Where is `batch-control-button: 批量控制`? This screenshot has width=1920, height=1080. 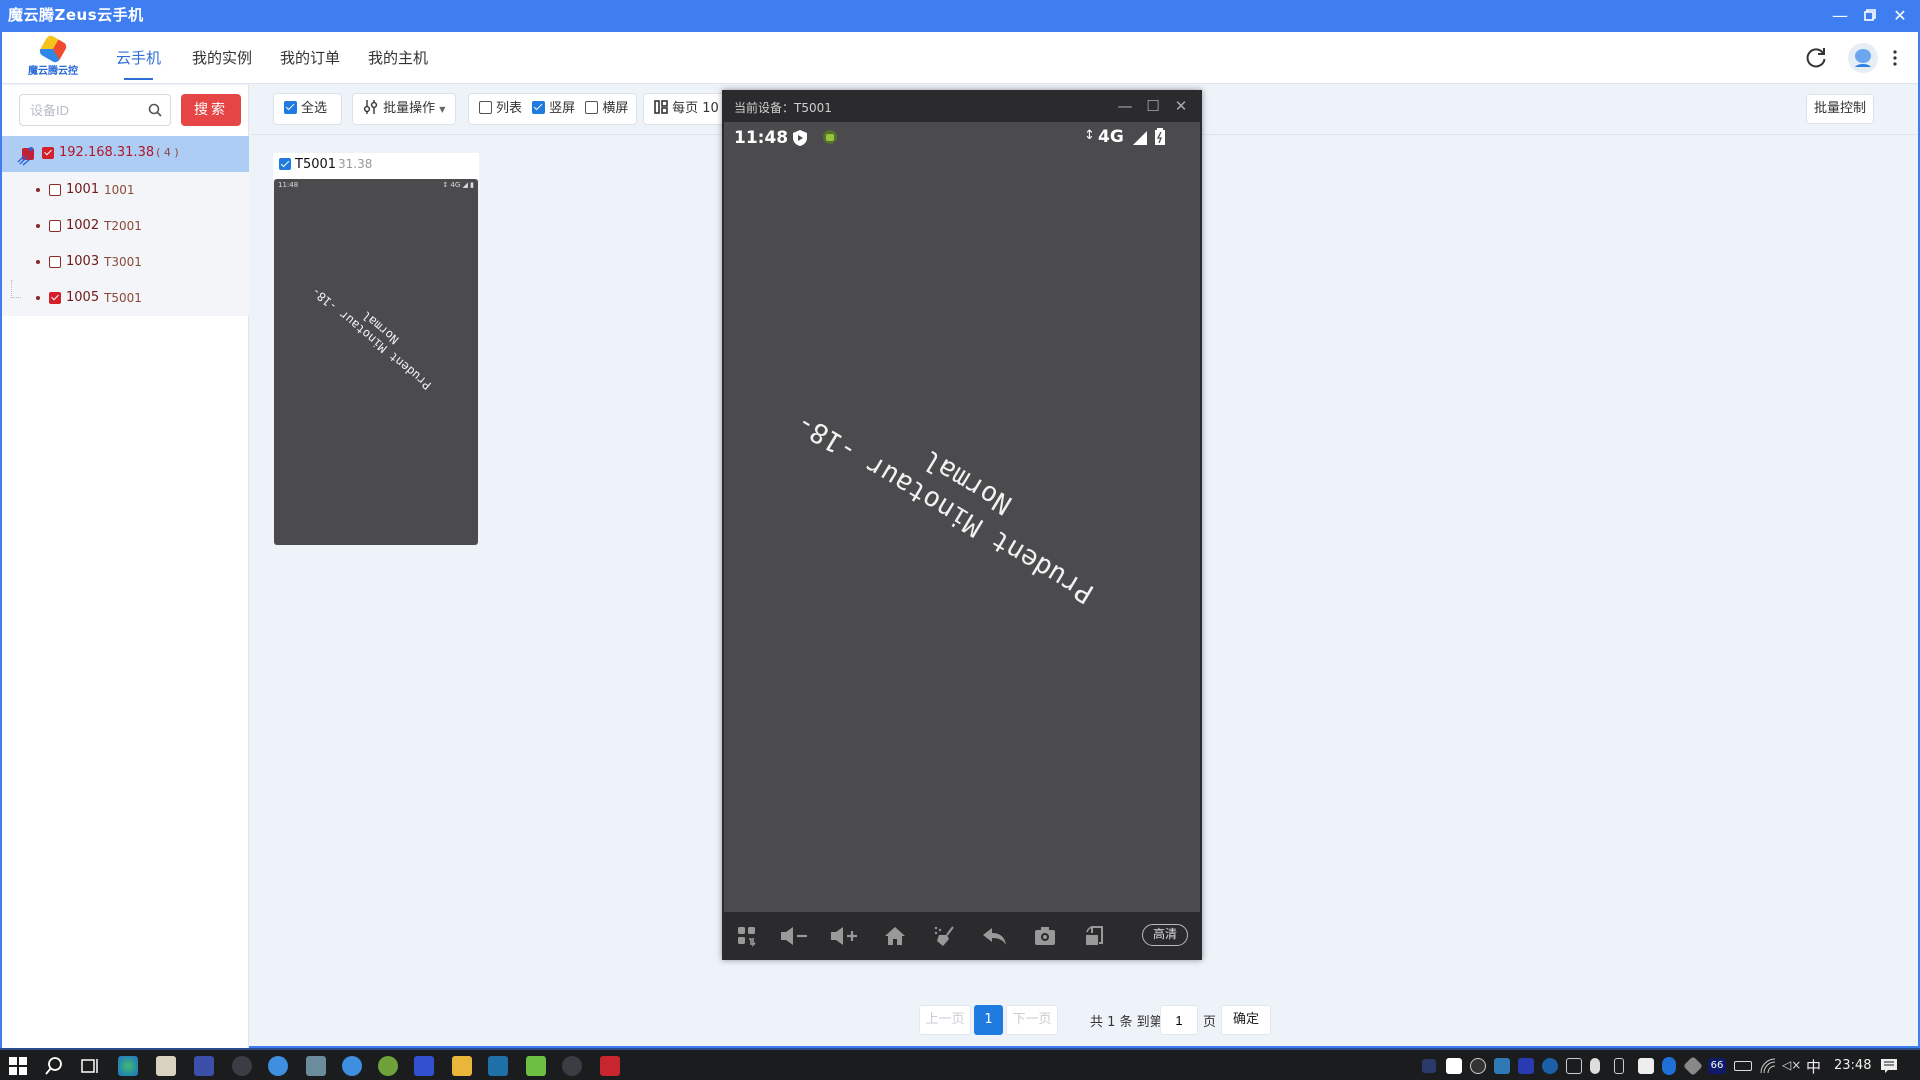
batch-control-button: 批量控制 is located at coordinates (1840, 109).